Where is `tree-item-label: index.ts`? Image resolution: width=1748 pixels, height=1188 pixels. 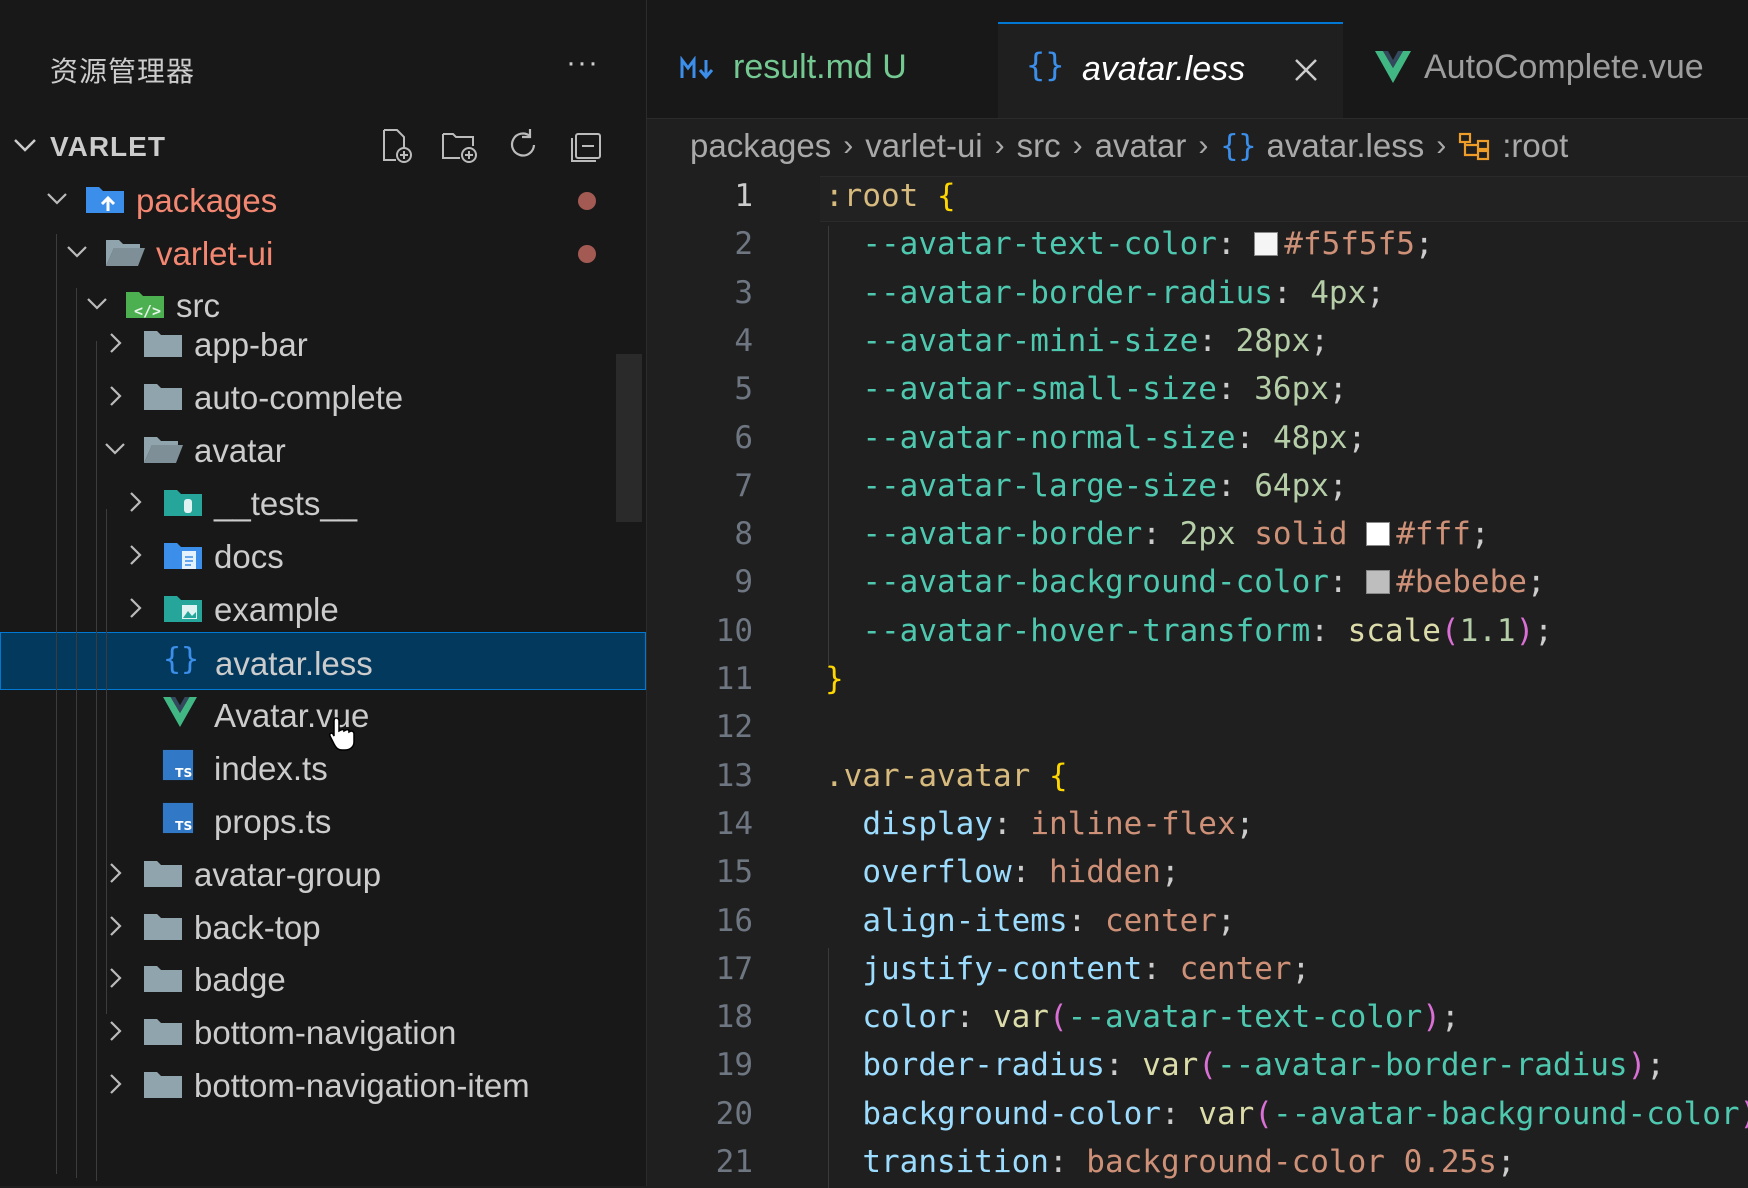
tree-item-label: index.ts is located at coordinates (271, 768).